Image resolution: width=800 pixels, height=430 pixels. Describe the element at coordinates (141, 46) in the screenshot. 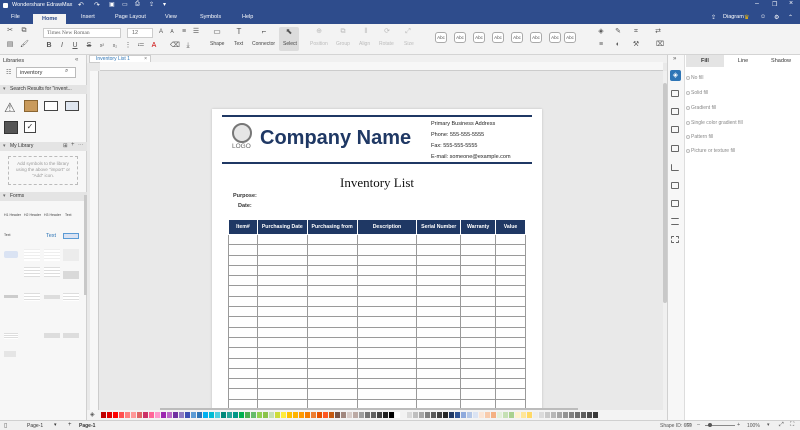

I see `numbering-icon: ≔` at that location.